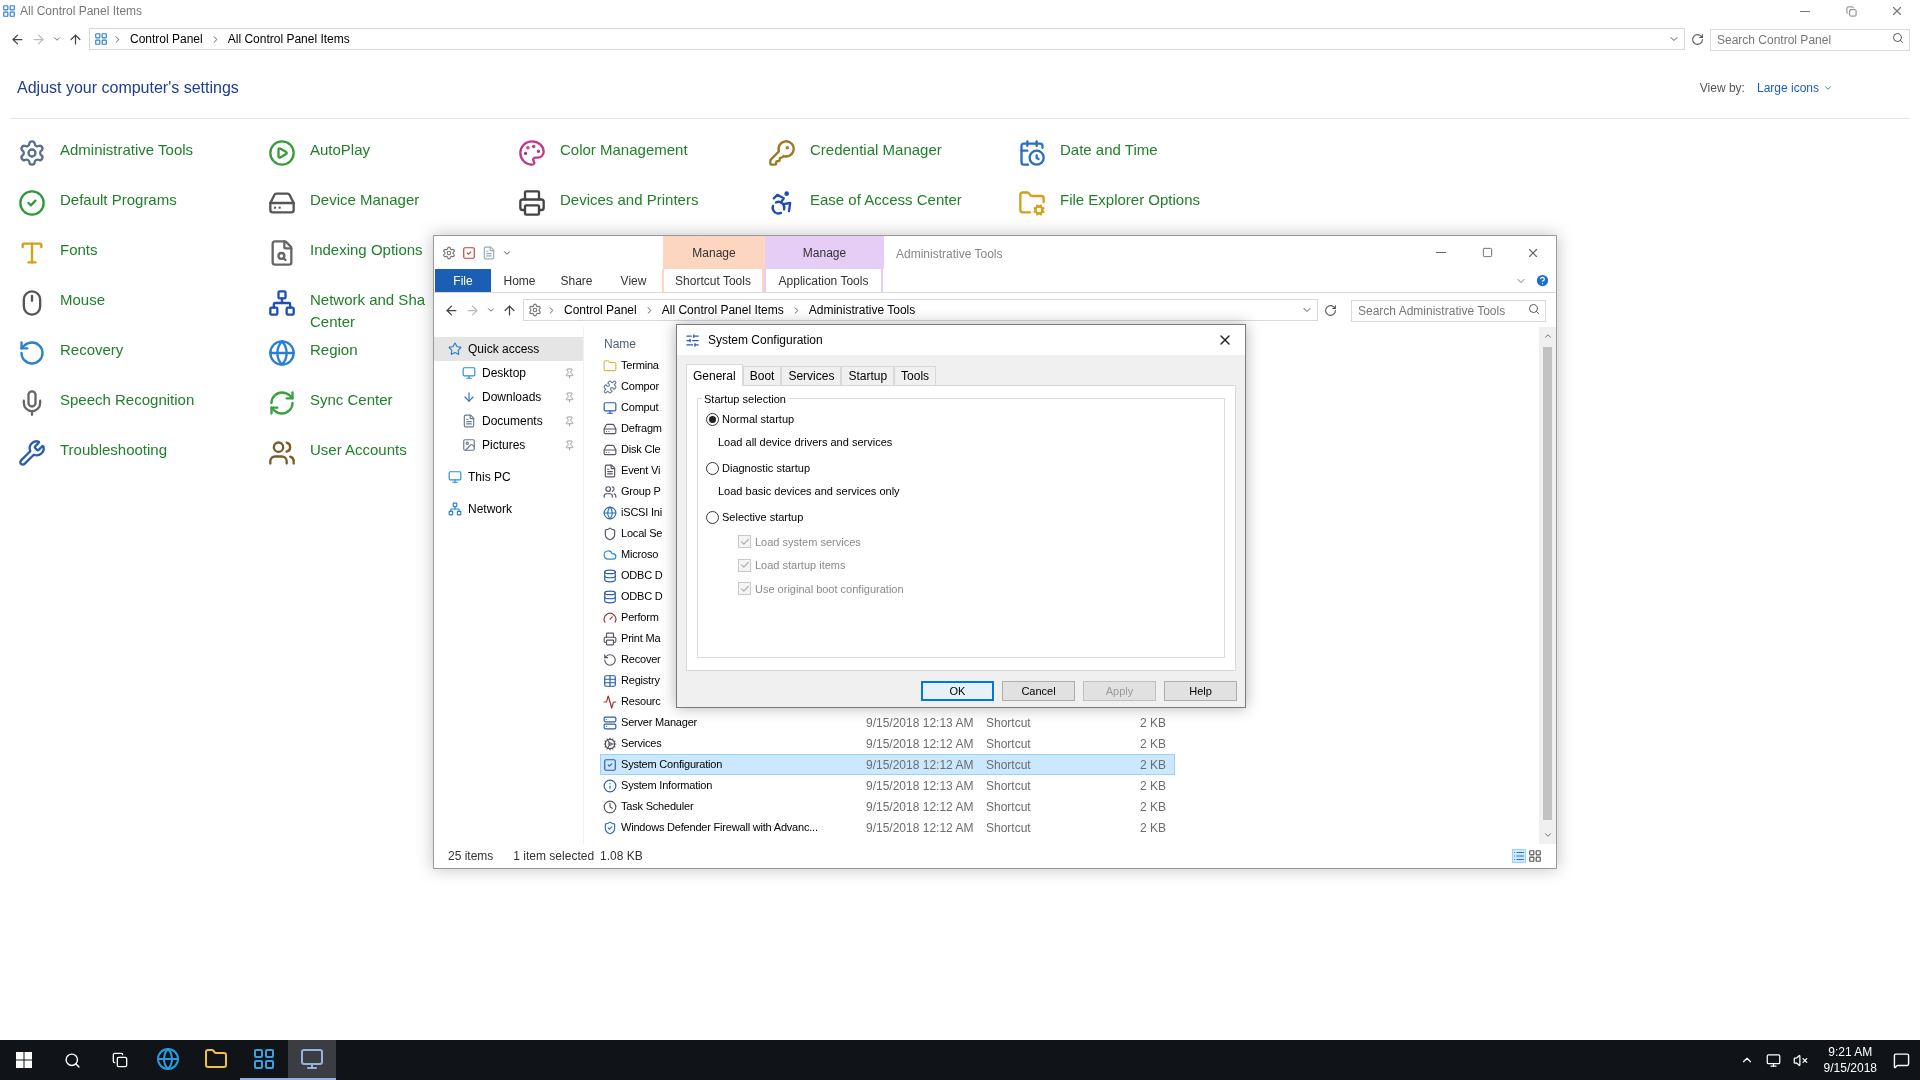 This screenshot has width=1920, height=1080. Describe the element at coordinates (641, 513) in the screenshot. I see `file-name: iSCSI Ini` at that location.